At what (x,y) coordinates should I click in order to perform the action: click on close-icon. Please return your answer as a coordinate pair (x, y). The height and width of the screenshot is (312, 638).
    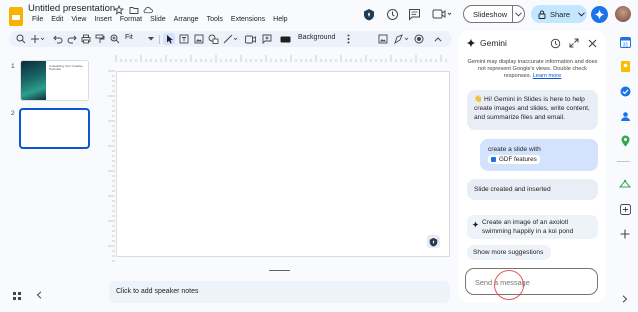
    Looking at the image, I should click on (592, 43).